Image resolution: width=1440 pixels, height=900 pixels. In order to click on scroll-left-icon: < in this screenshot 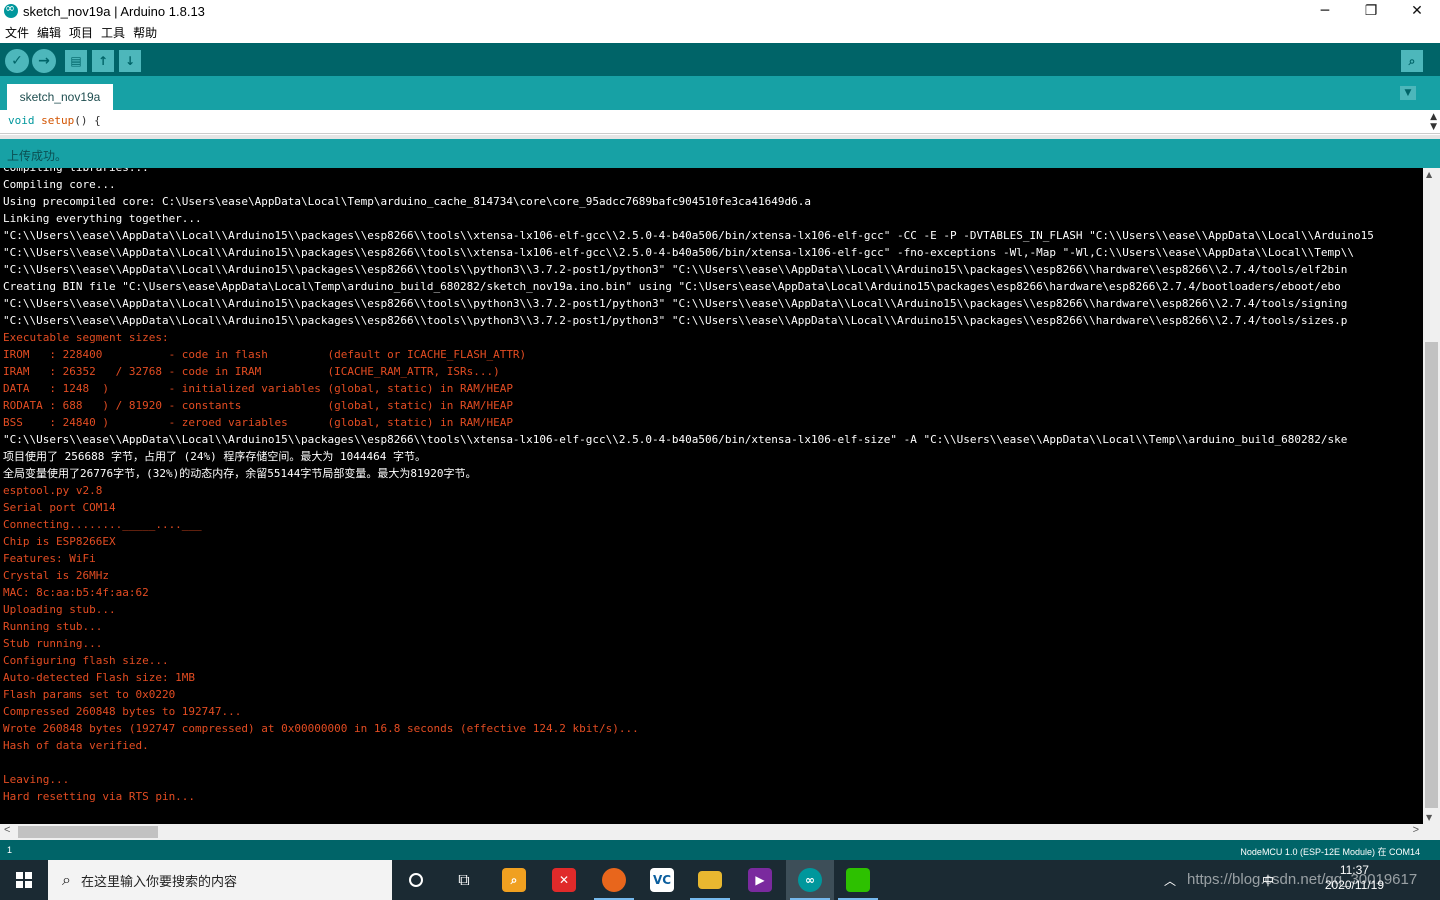, I will do `click(7, 830)`.